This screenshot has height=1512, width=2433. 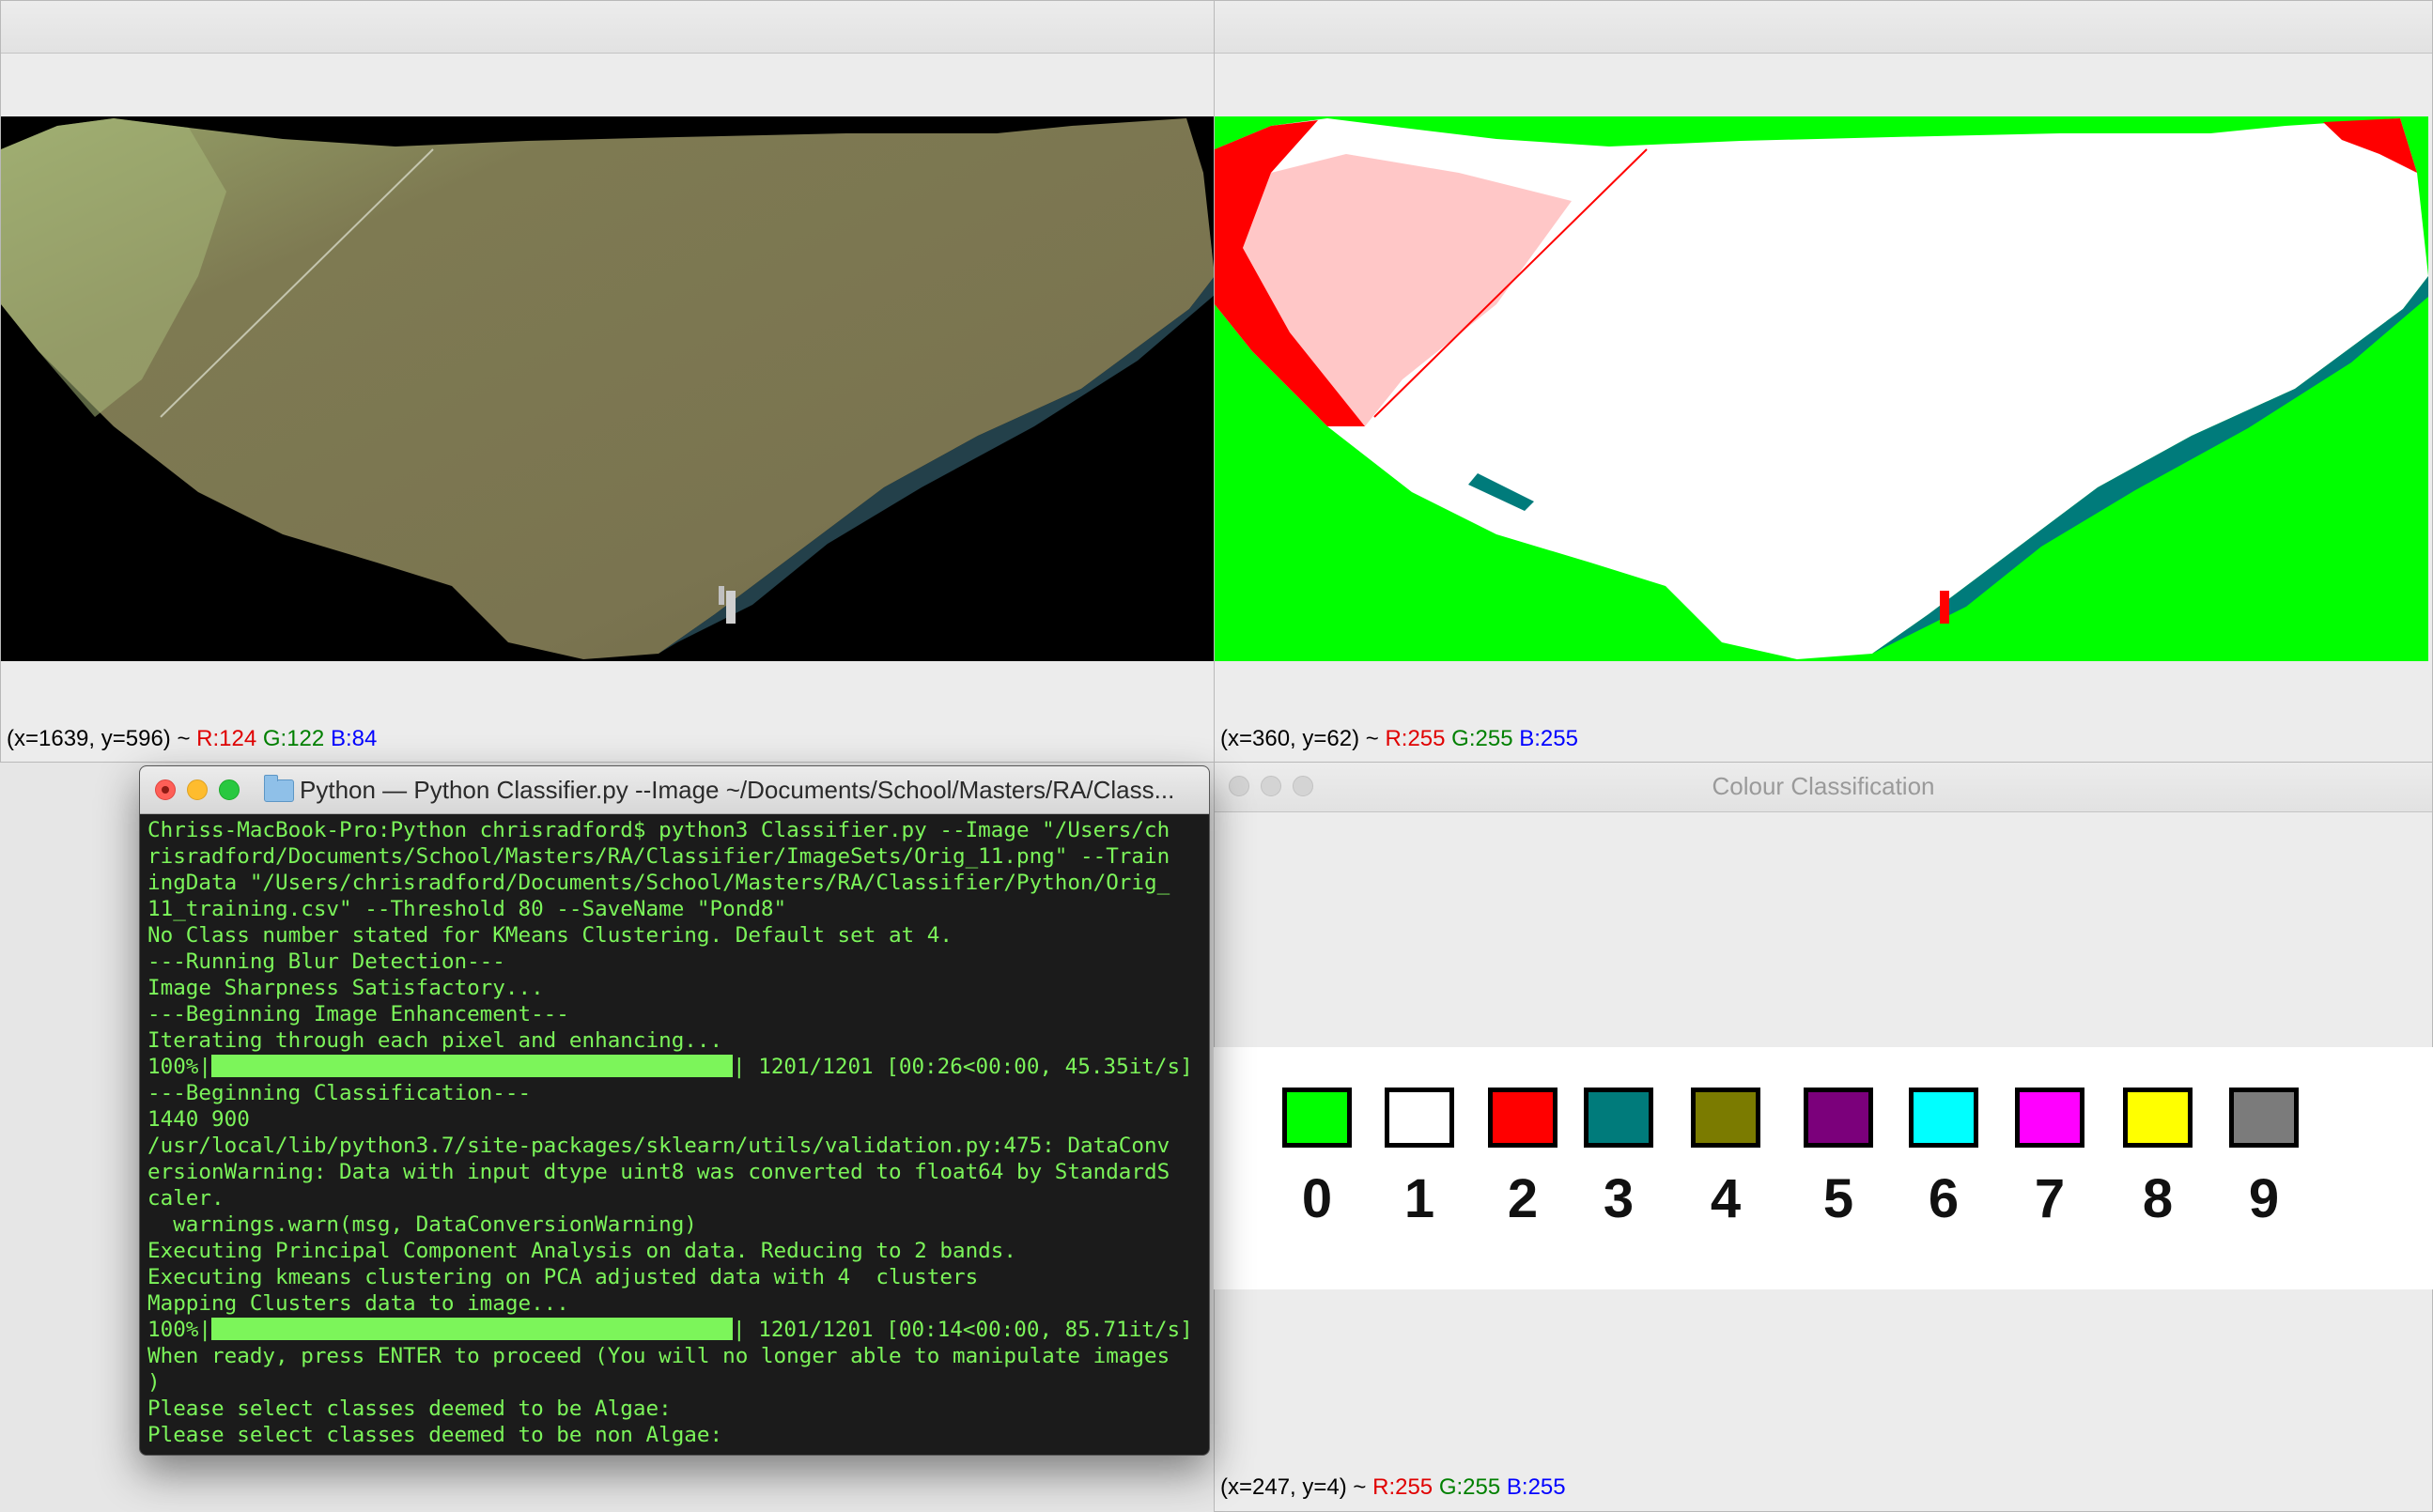 I want to click on zoom-button, so click(x=229, y=789).